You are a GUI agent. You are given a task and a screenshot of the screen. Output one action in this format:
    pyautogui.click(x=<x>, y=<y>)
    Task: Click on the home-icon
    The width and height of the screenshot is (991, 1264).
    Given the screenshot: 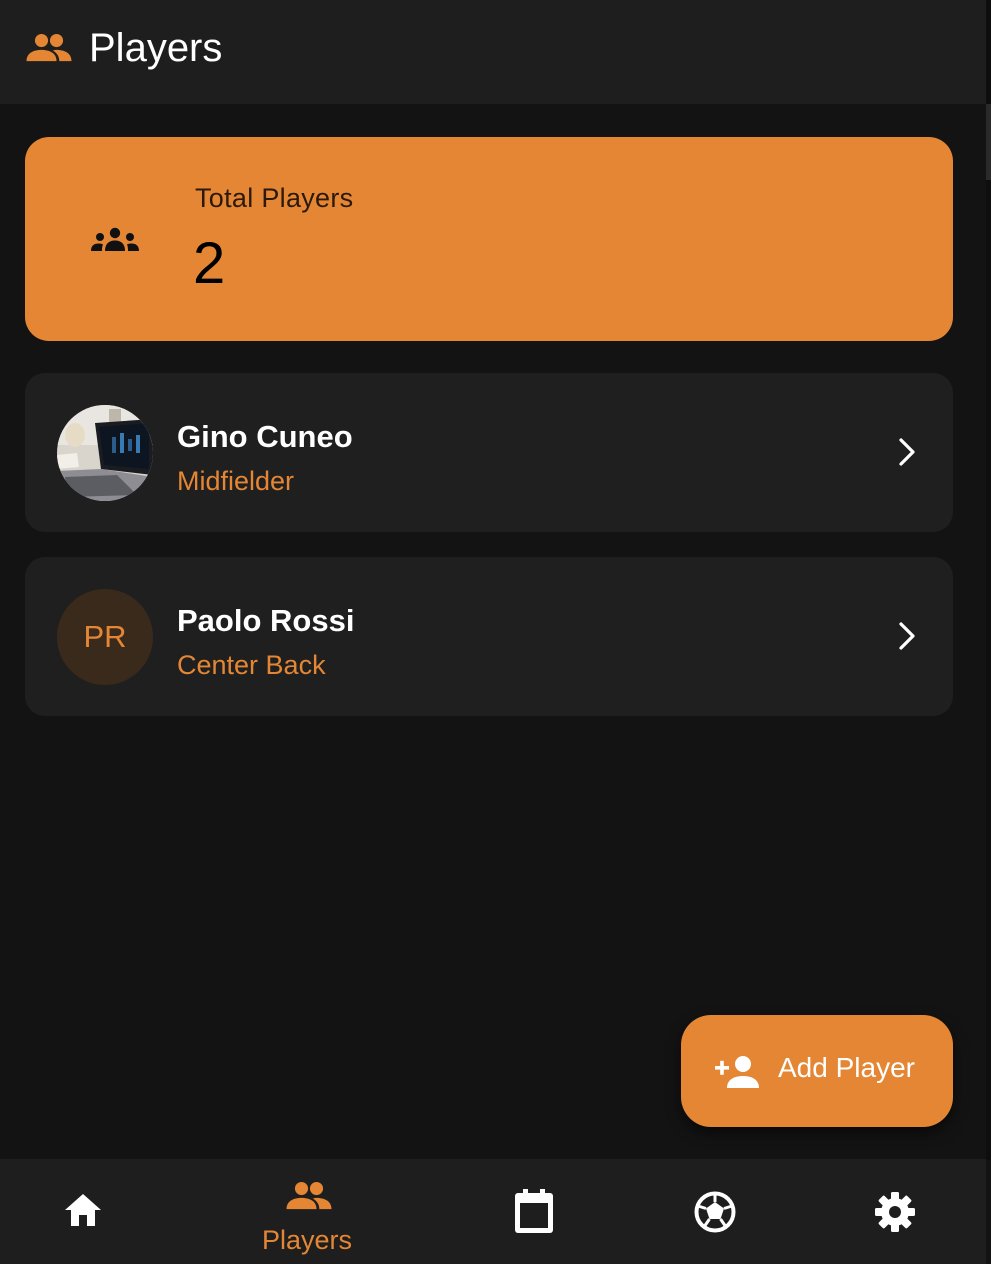 What is the action you would take?
    pyautogui.click(x=83, y=1210)
    